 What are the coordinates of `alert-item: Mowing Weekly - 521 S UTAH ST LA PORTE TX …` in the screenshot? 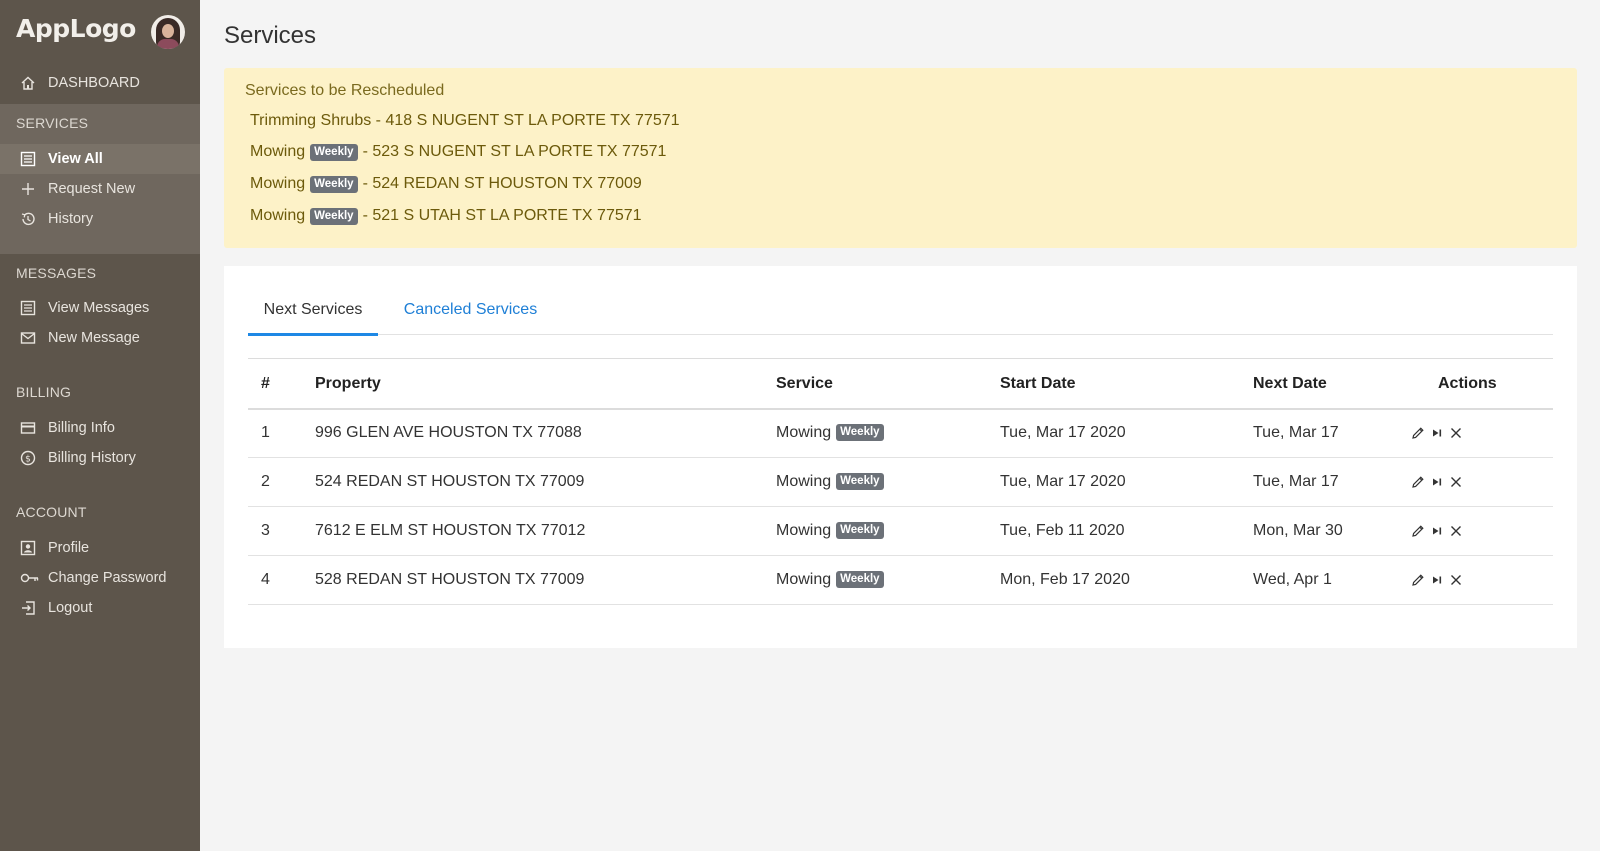 It's located at (446, 216).